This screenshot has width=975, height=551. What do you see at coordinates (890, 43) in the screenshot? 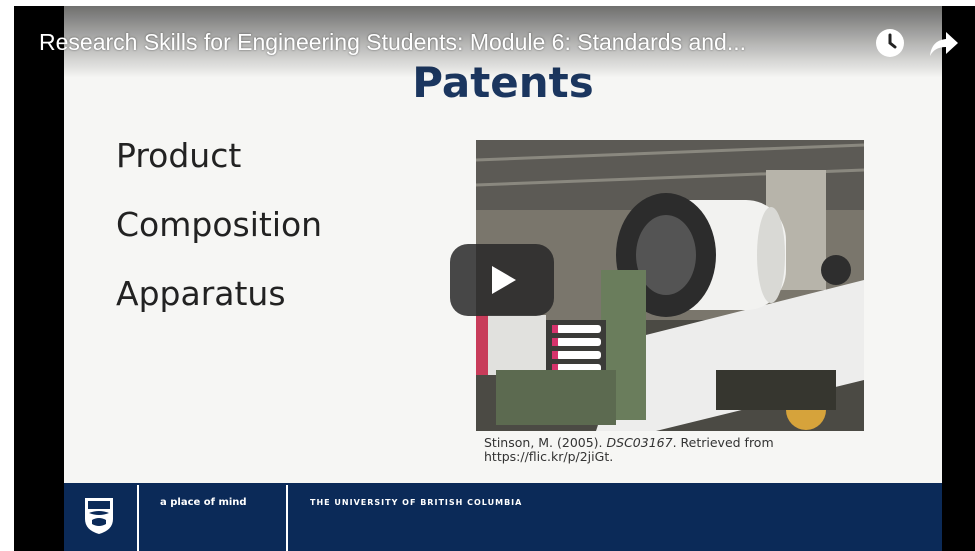
I see `clock-icon` at bounding box center [890, 43].